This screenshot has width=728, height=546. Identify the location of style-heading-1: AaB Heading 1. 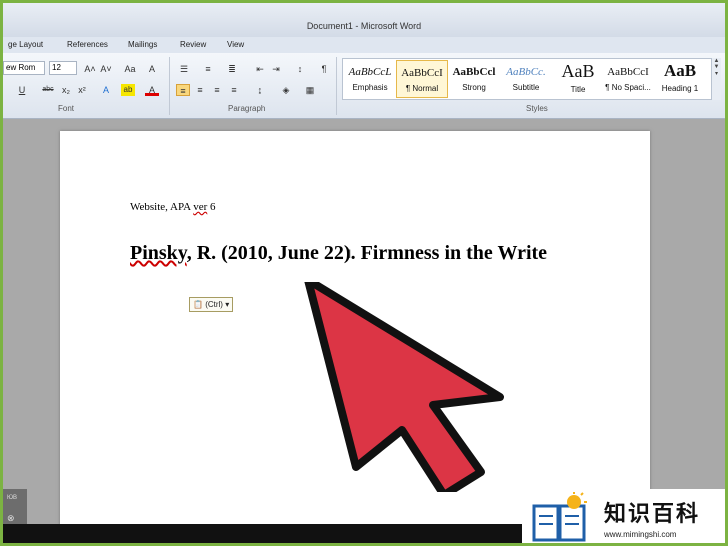
(680, 79).